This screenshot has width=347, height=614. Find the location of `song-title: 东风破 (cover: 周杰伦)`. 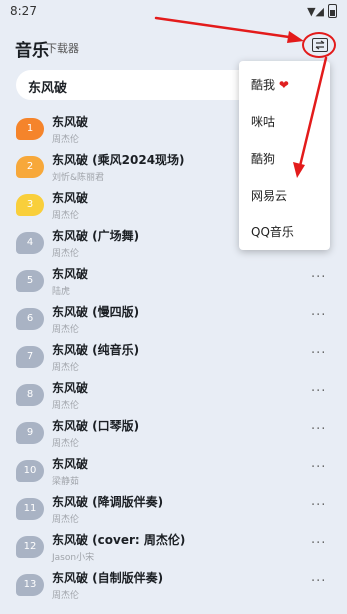

song-title: 东风破 (cover: 周杰伦) is located at coordinates (119, 540).